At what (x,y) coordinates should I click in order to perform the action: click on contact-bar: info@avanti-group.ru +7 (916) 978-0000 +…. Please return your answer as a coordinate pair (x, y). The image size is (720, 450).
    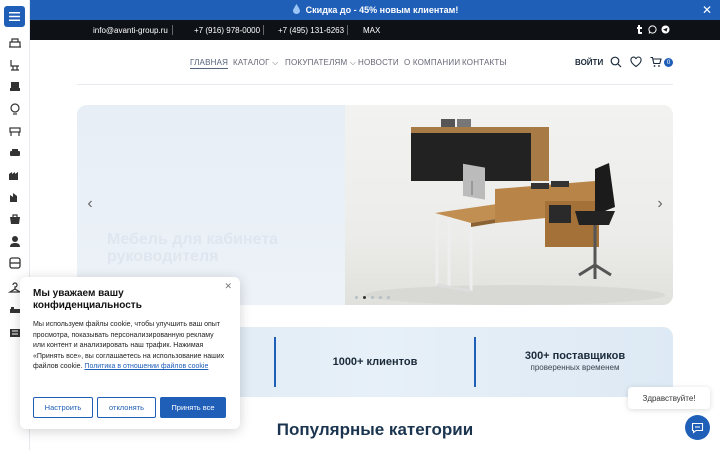
    Looking at the image, I should click on (375, 30).